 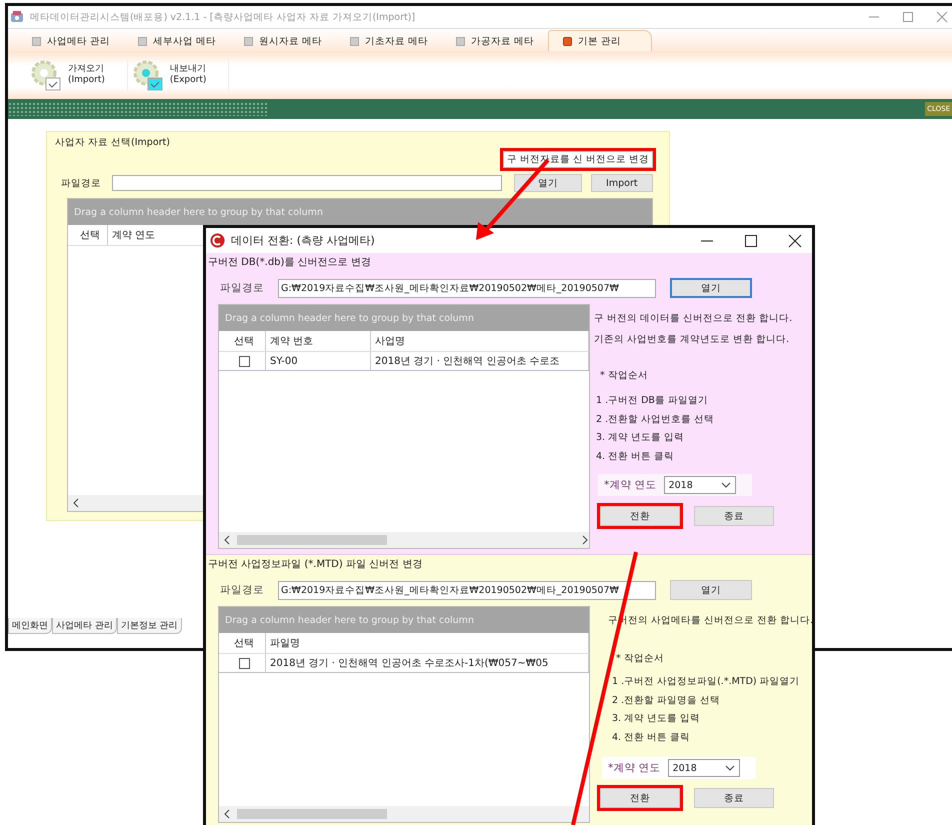 I want to click on menu-tab: 사업메타 관리, so click(x=71, y=41).